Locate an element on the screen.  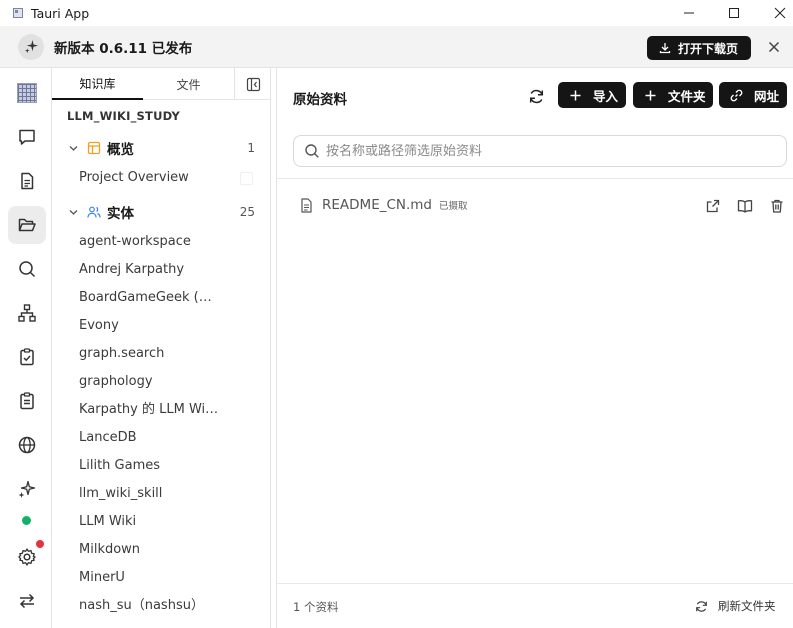
add-folder-button: 文件夹 is located at coordinates (673, 95).